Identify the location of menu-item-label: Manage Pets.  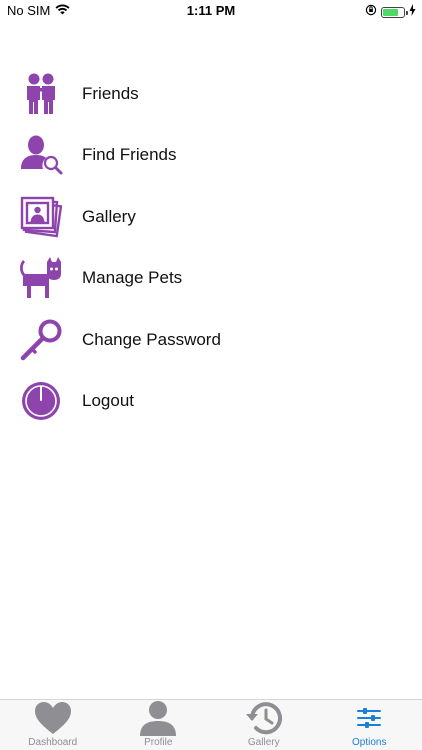
(132, 278).